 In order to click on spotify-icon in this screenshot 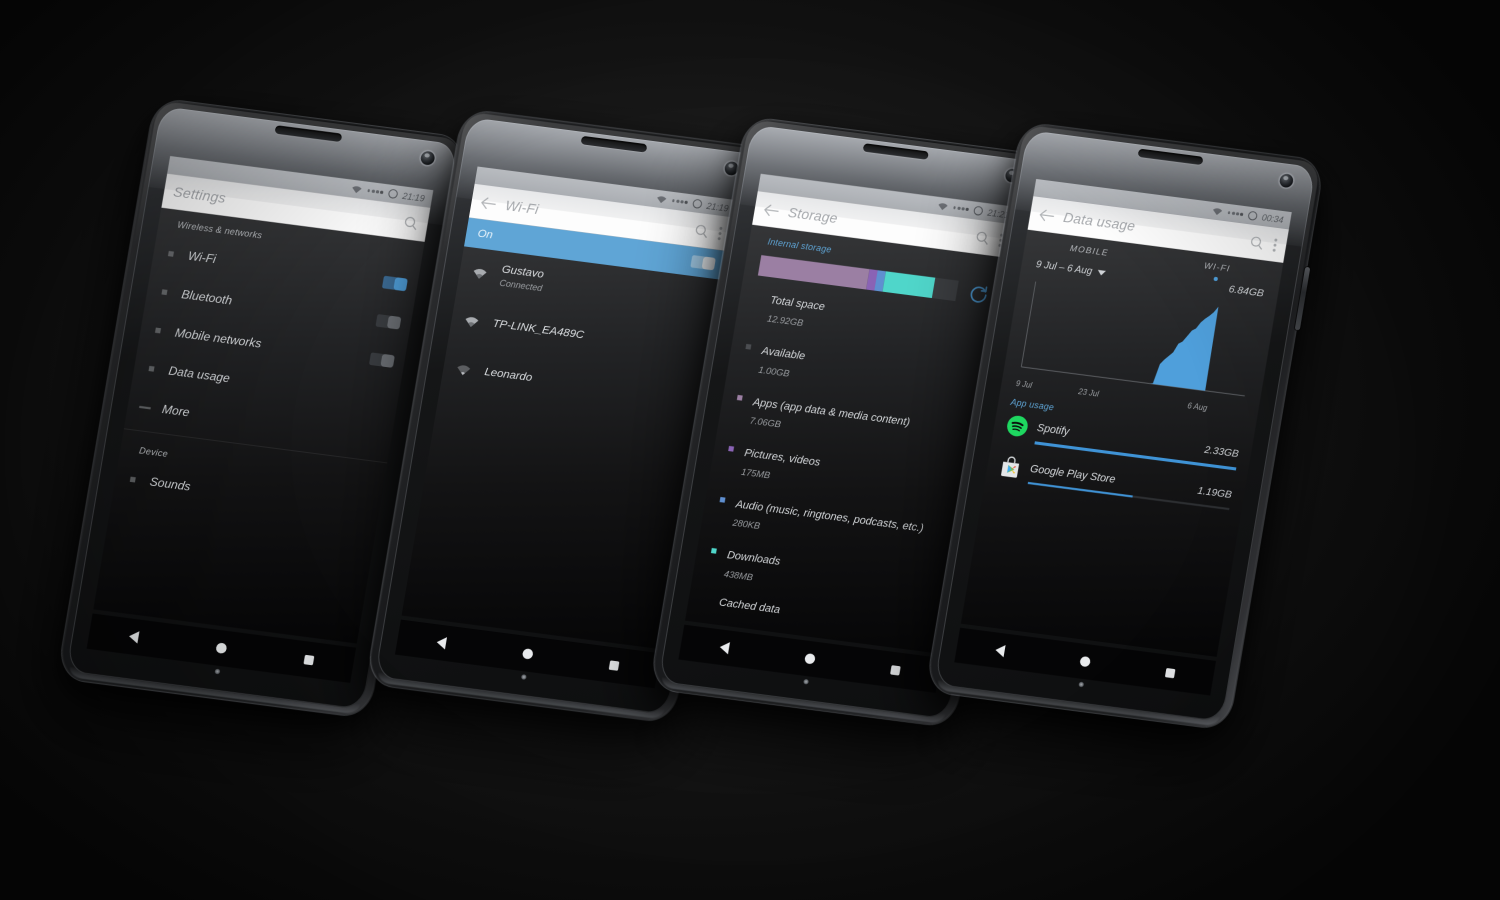, I will do `click(1017, 426)`.